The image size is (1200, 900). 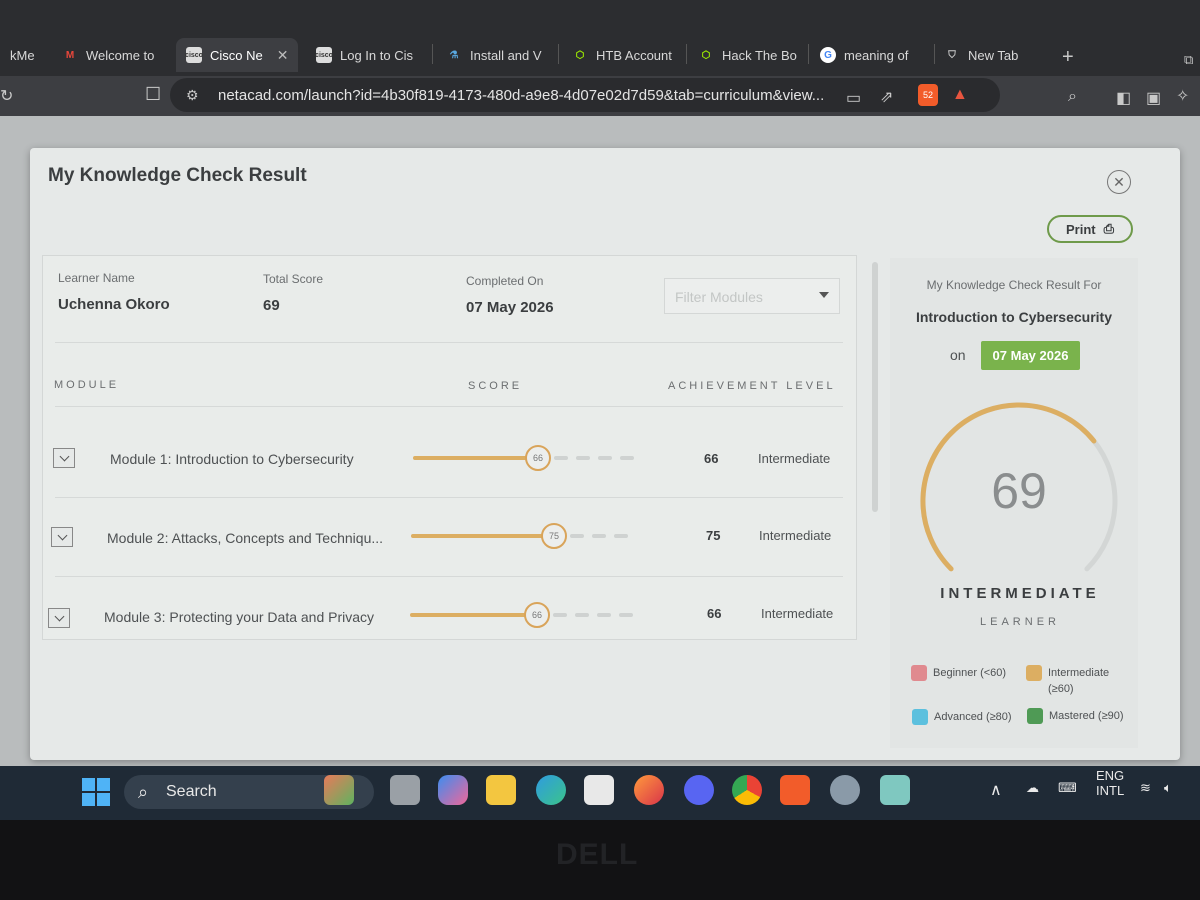 I want to click on print-label: Print, so click(x=1080, y=229).